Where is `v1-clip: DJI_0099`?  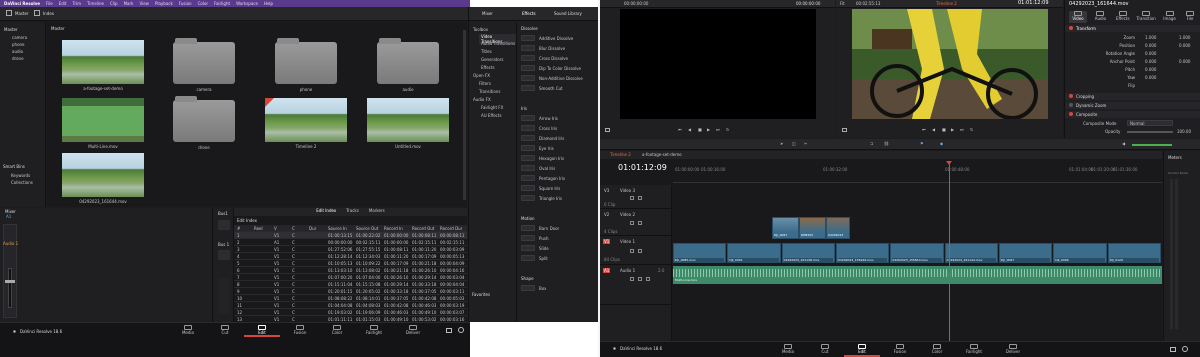
v1-clip: DJI_0099 is located at coordinates (1080, 253).